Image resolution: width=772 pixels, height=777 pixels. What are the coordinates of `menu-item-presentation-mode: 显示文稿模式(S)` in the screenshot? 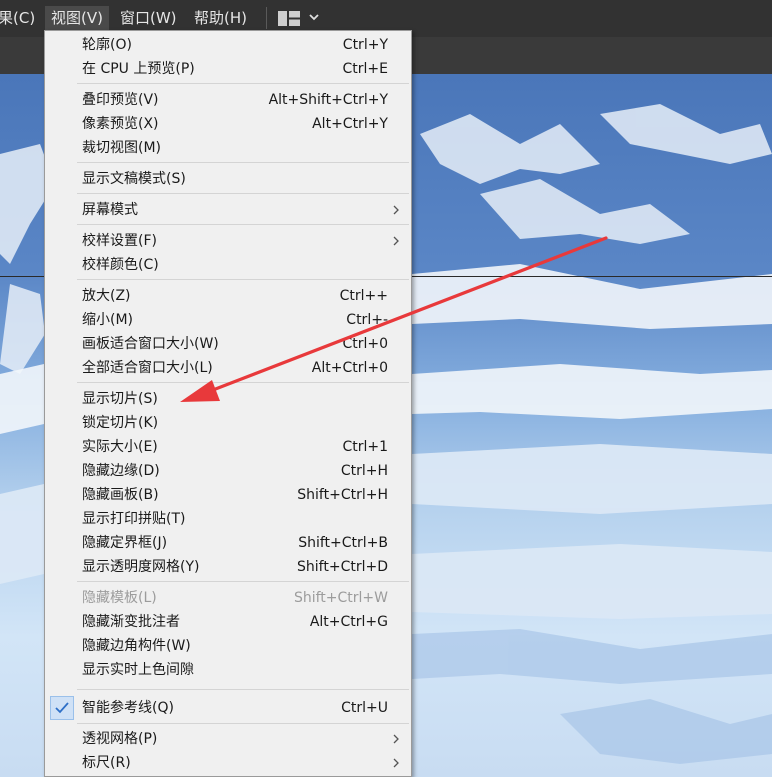 It's located at (228, 179).